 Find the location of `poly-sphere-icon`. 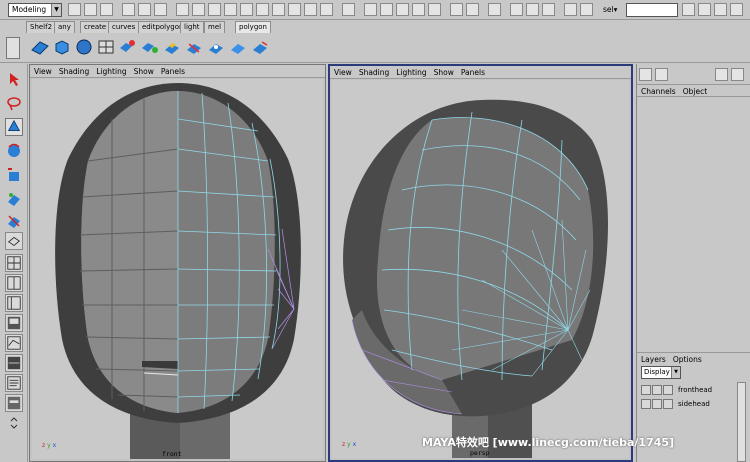

poly-sphere-icon is located at coordinates (84, 47).